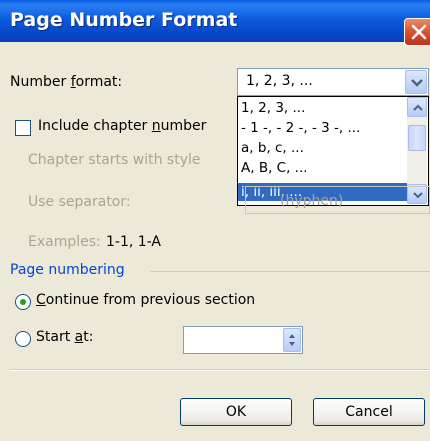  I want to click on separator-value: (hyphen), so click(312, 201).